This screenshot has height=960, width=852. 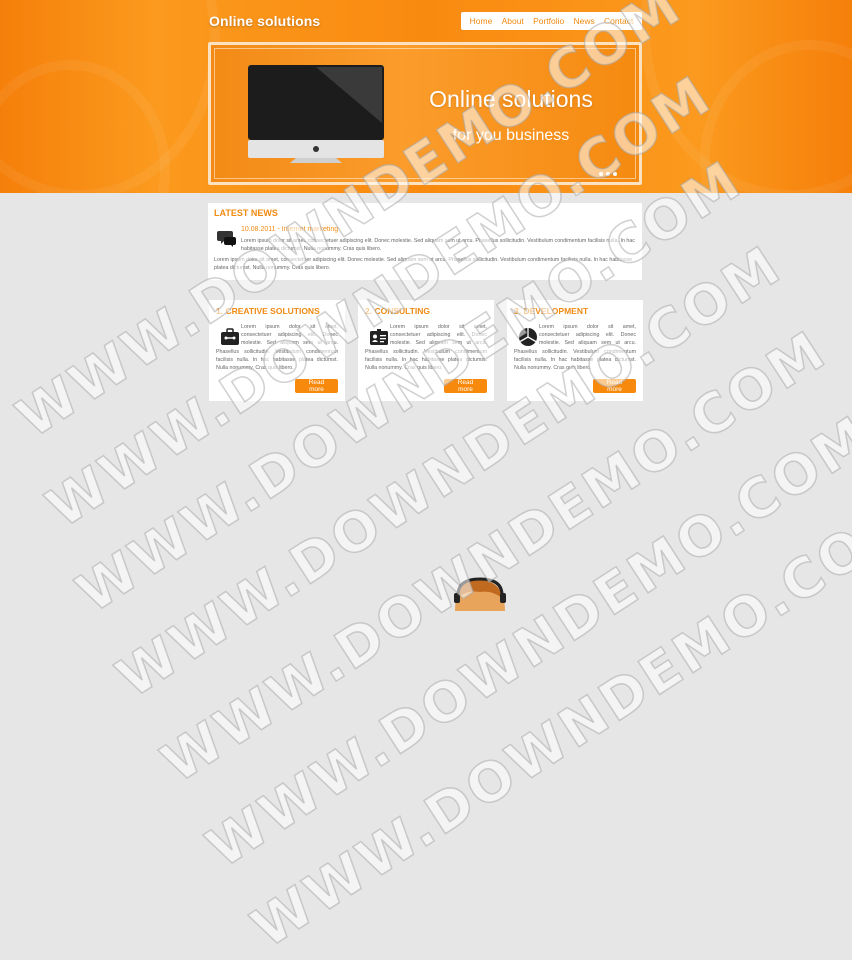 What do you see at coordinates (379, 337) in the screenshot?
I see `id-card-icon` at bounding box center [379, 337].